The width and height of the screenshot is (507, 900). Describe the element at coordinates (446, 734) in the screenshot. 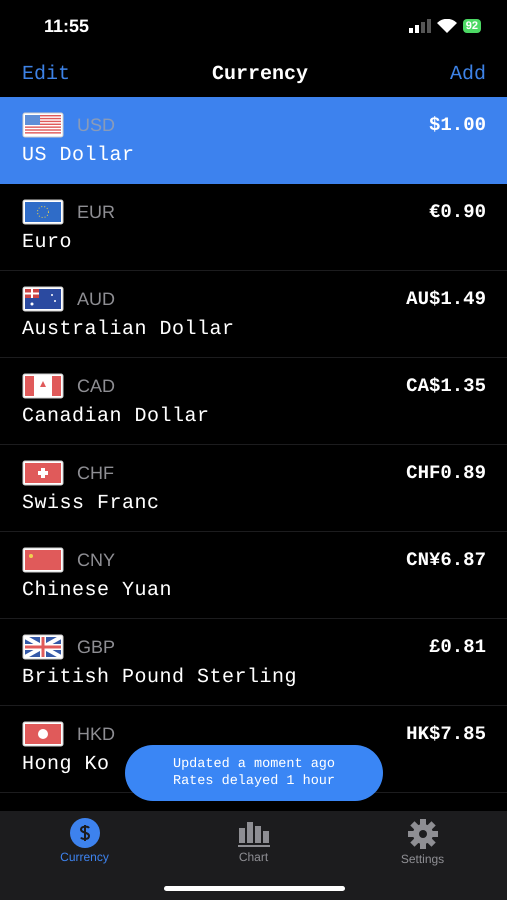

I see `currency-amount: HK$7.85` at that location.